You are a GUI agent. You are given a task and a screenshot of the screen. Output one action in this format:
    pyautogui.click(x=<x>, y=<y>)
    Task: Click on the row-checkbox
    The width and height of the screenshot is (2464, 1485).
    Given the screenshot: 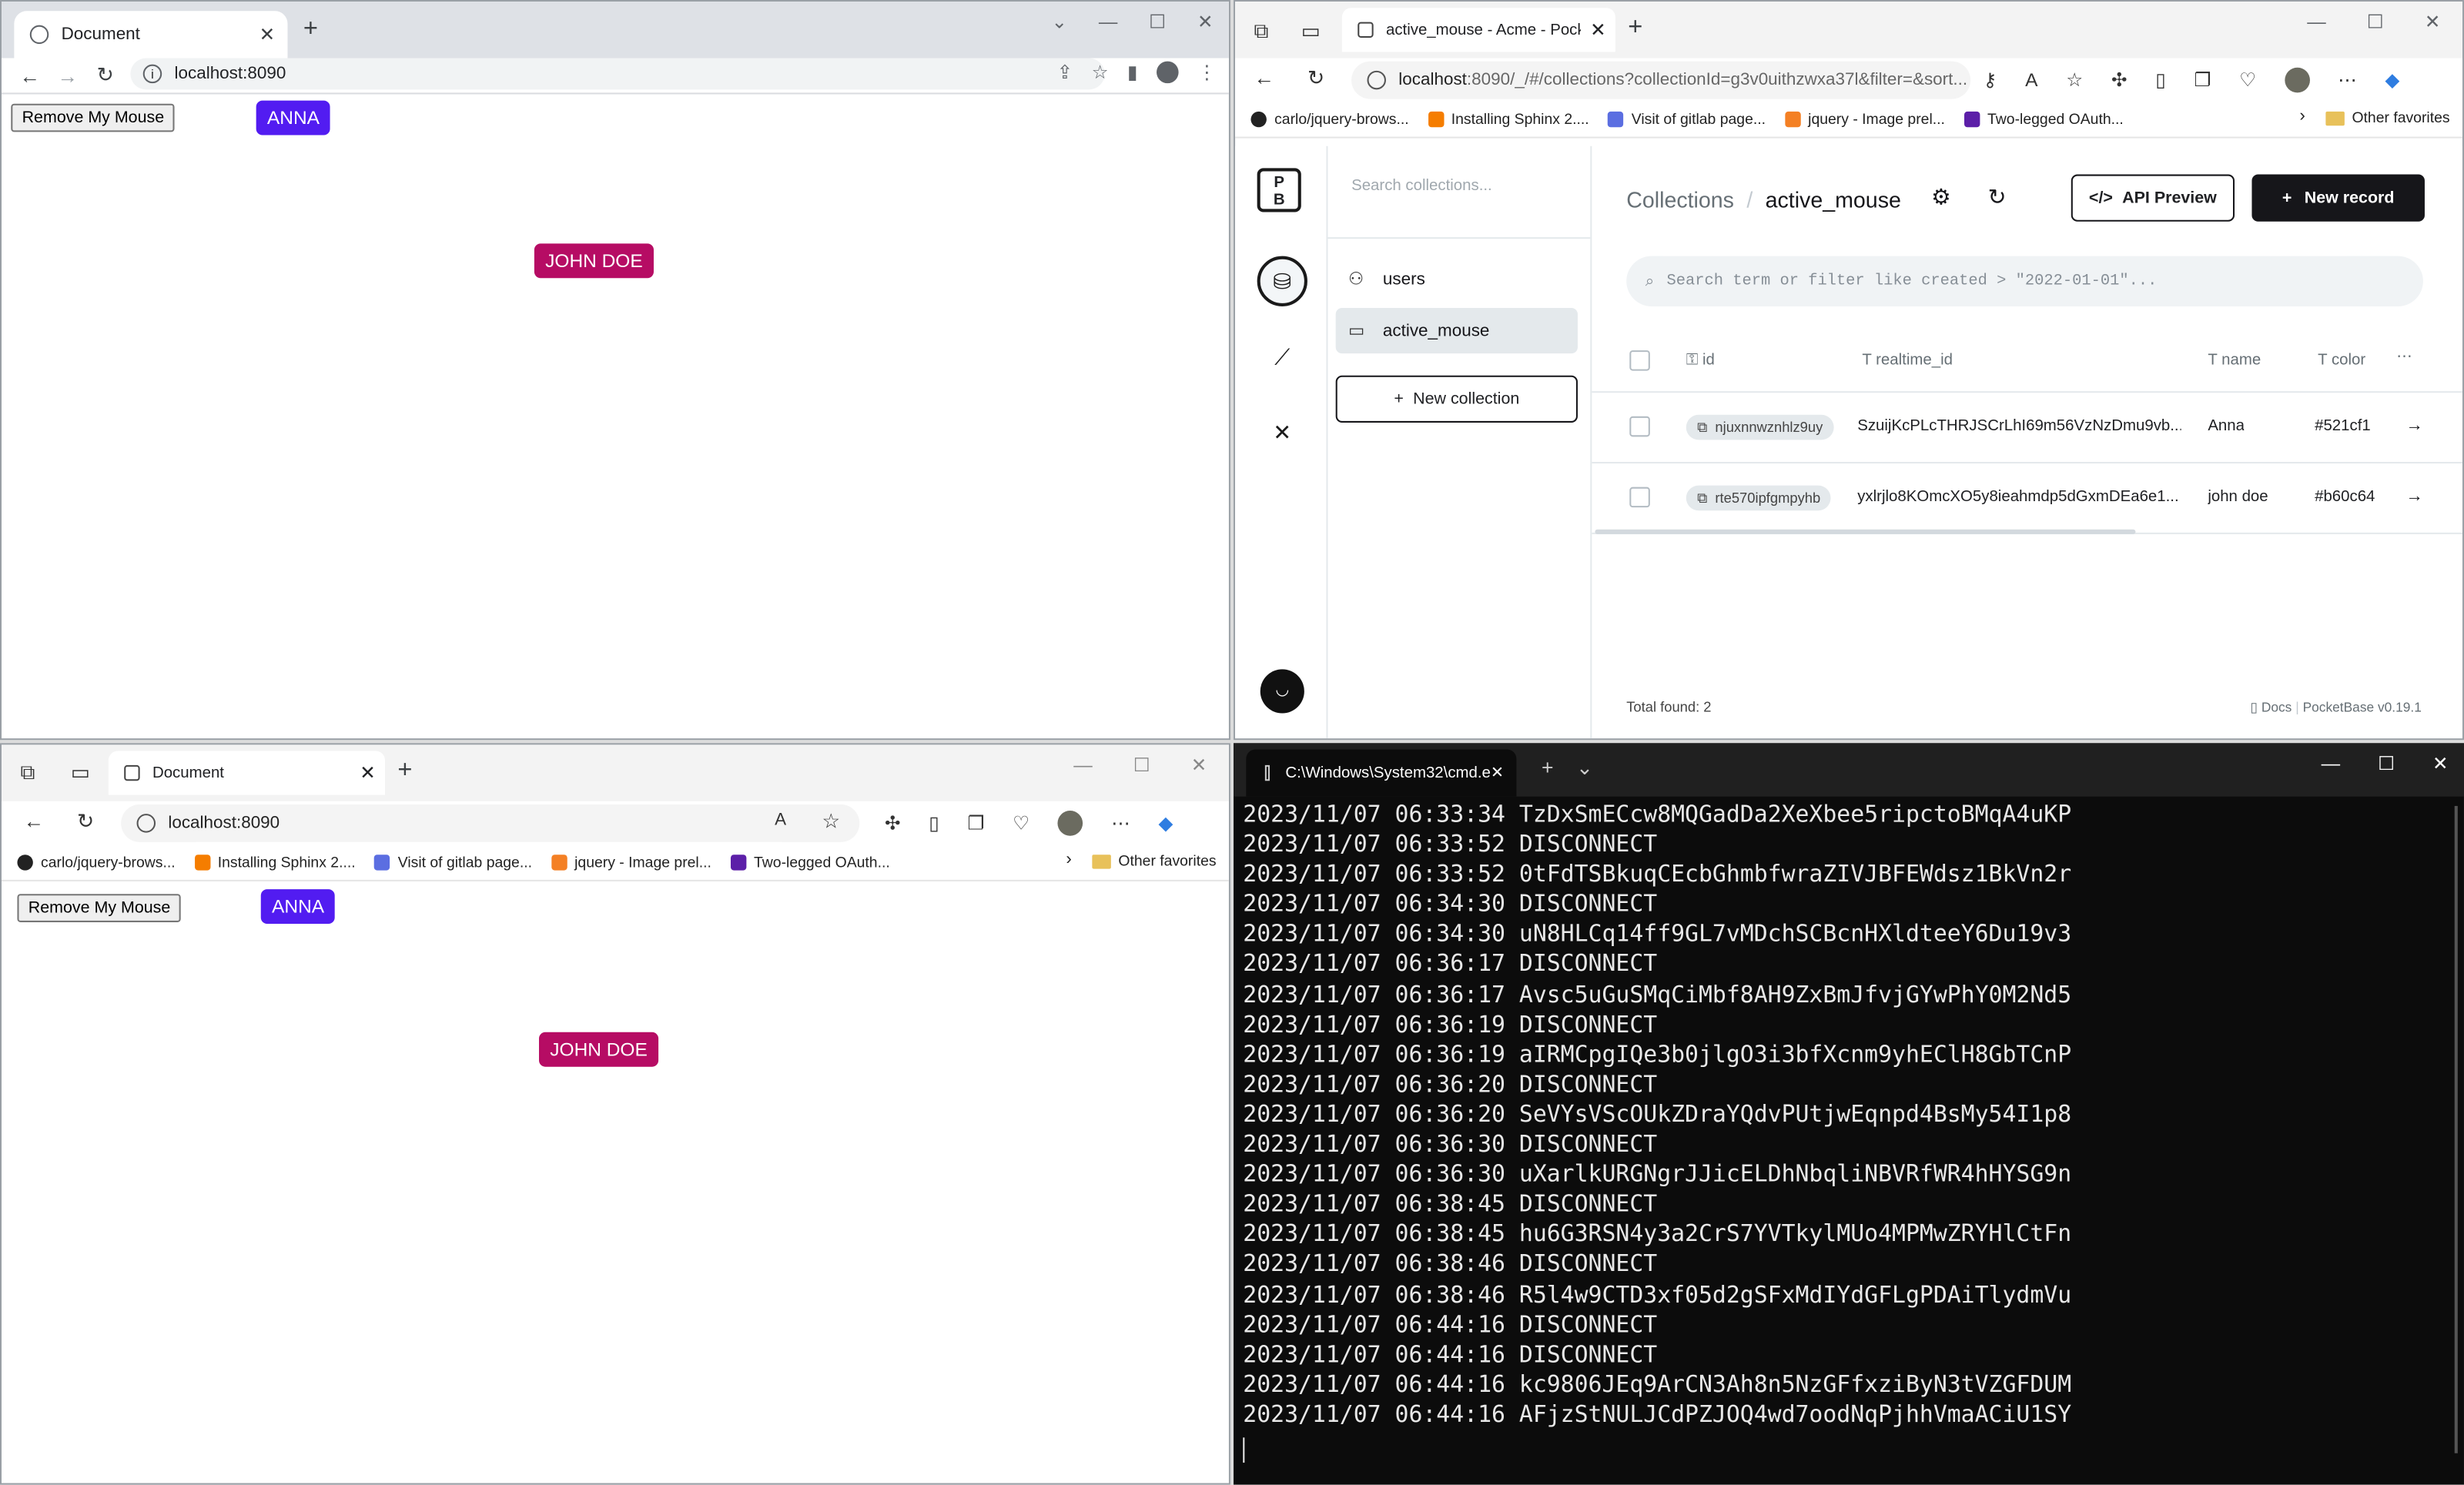 What is the action you would take?
    pyautogui.click(x=1639, y=497)
    